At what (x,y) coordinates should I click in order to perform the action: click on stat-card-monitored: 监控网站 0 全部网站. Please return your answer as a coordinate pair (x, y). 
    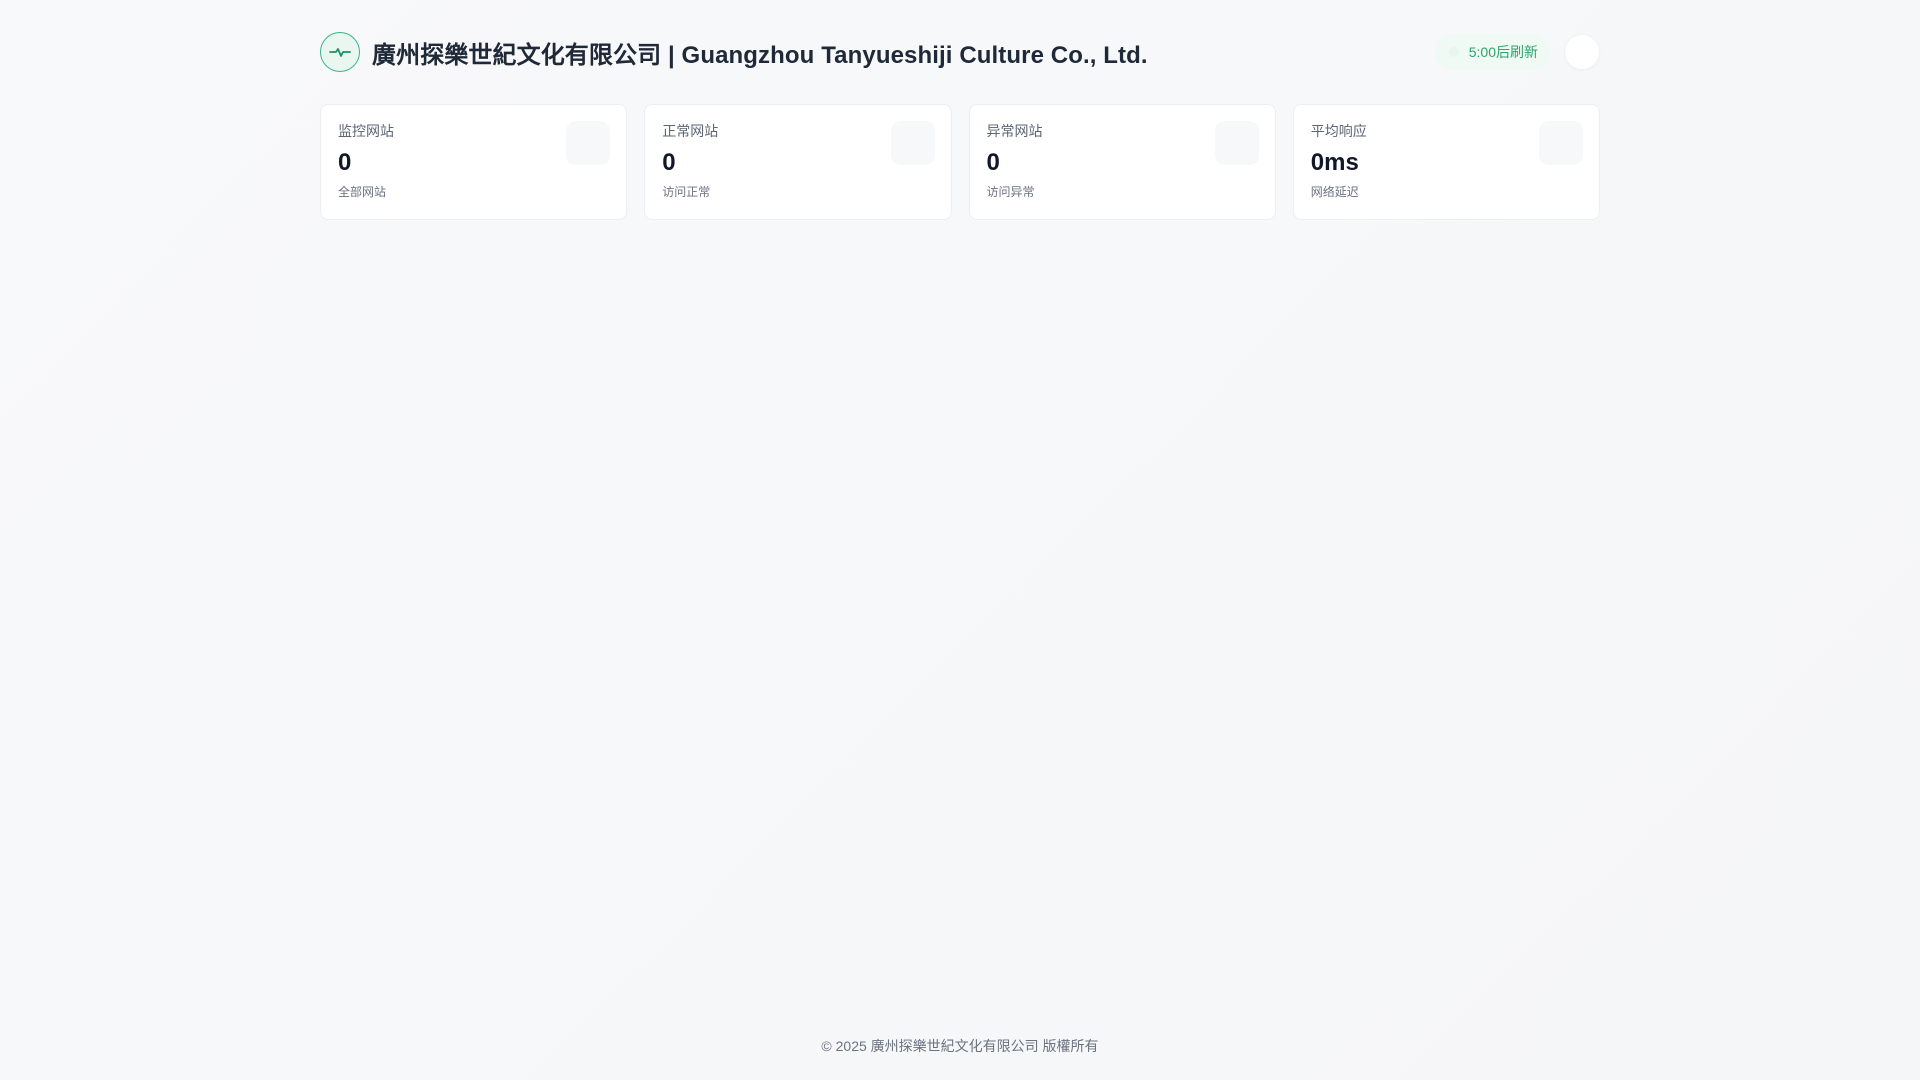
    Looking at the image, I should click on (474, 162).